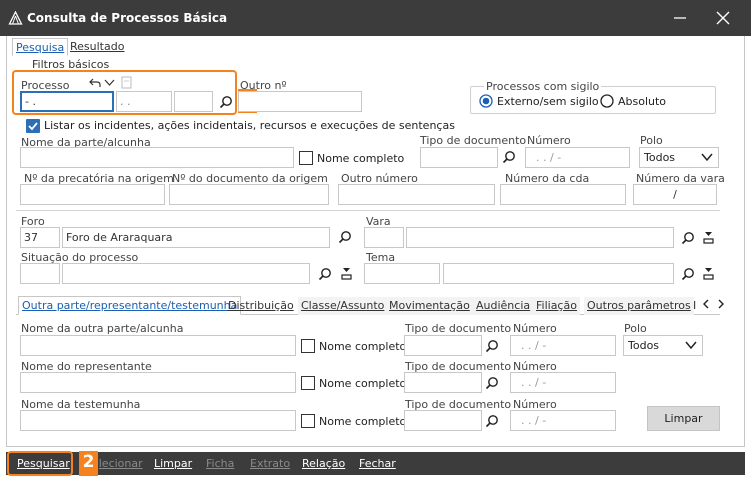  Describe the element at coordinates (402, 273) in the screenshot. I see `tema-code-input` at that location.